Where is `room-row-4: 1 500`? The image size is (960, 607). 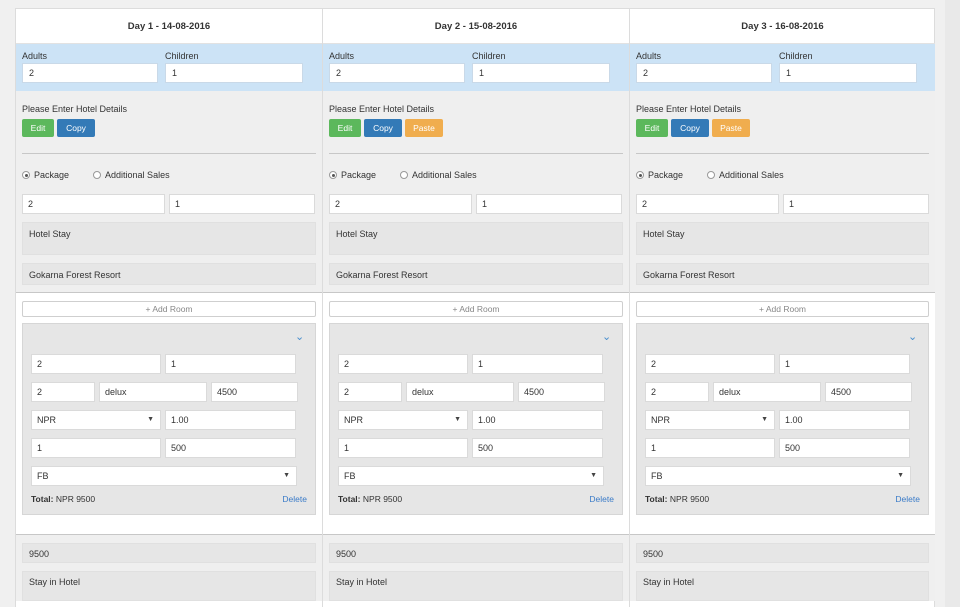 room-row-4: 1 500 is located at coordinates (782, 448).